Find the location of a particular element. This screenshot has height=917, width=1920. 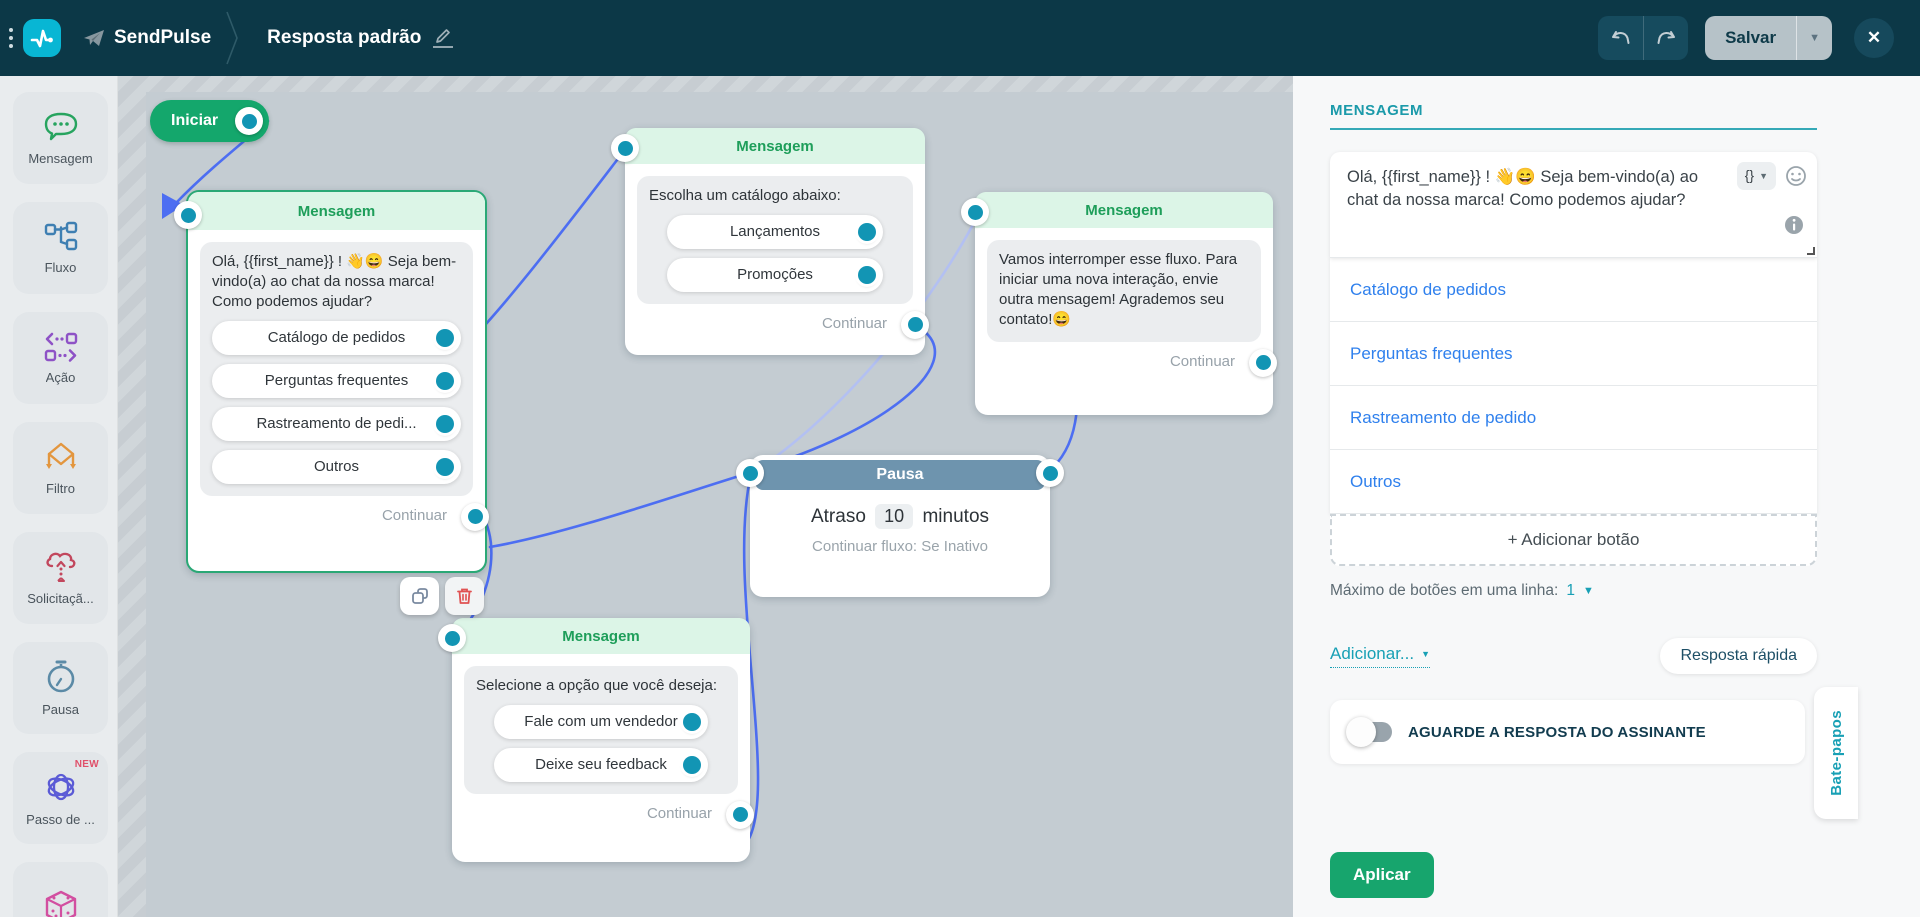

chats-side-tab: Bate-papos is located at coordinates (1836, 753).